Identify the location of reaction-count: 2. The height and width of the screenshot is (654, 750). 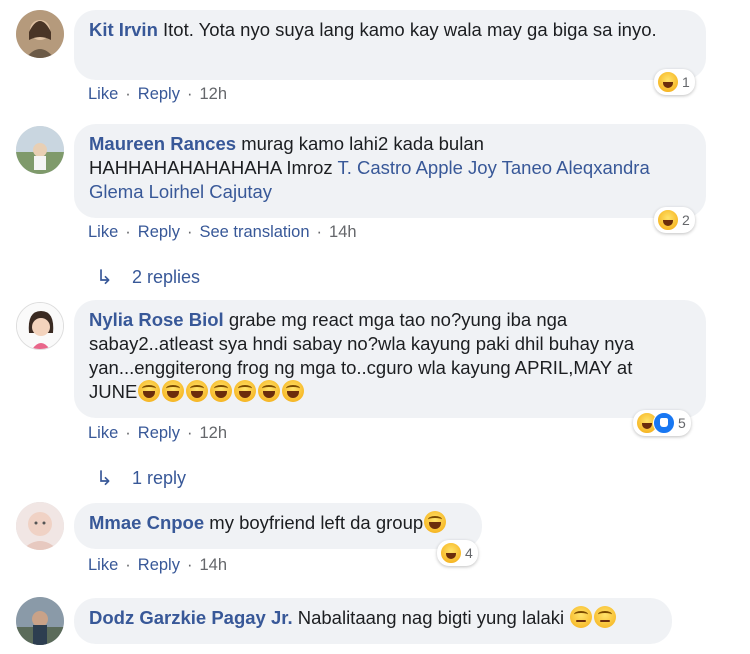
(686, 220).